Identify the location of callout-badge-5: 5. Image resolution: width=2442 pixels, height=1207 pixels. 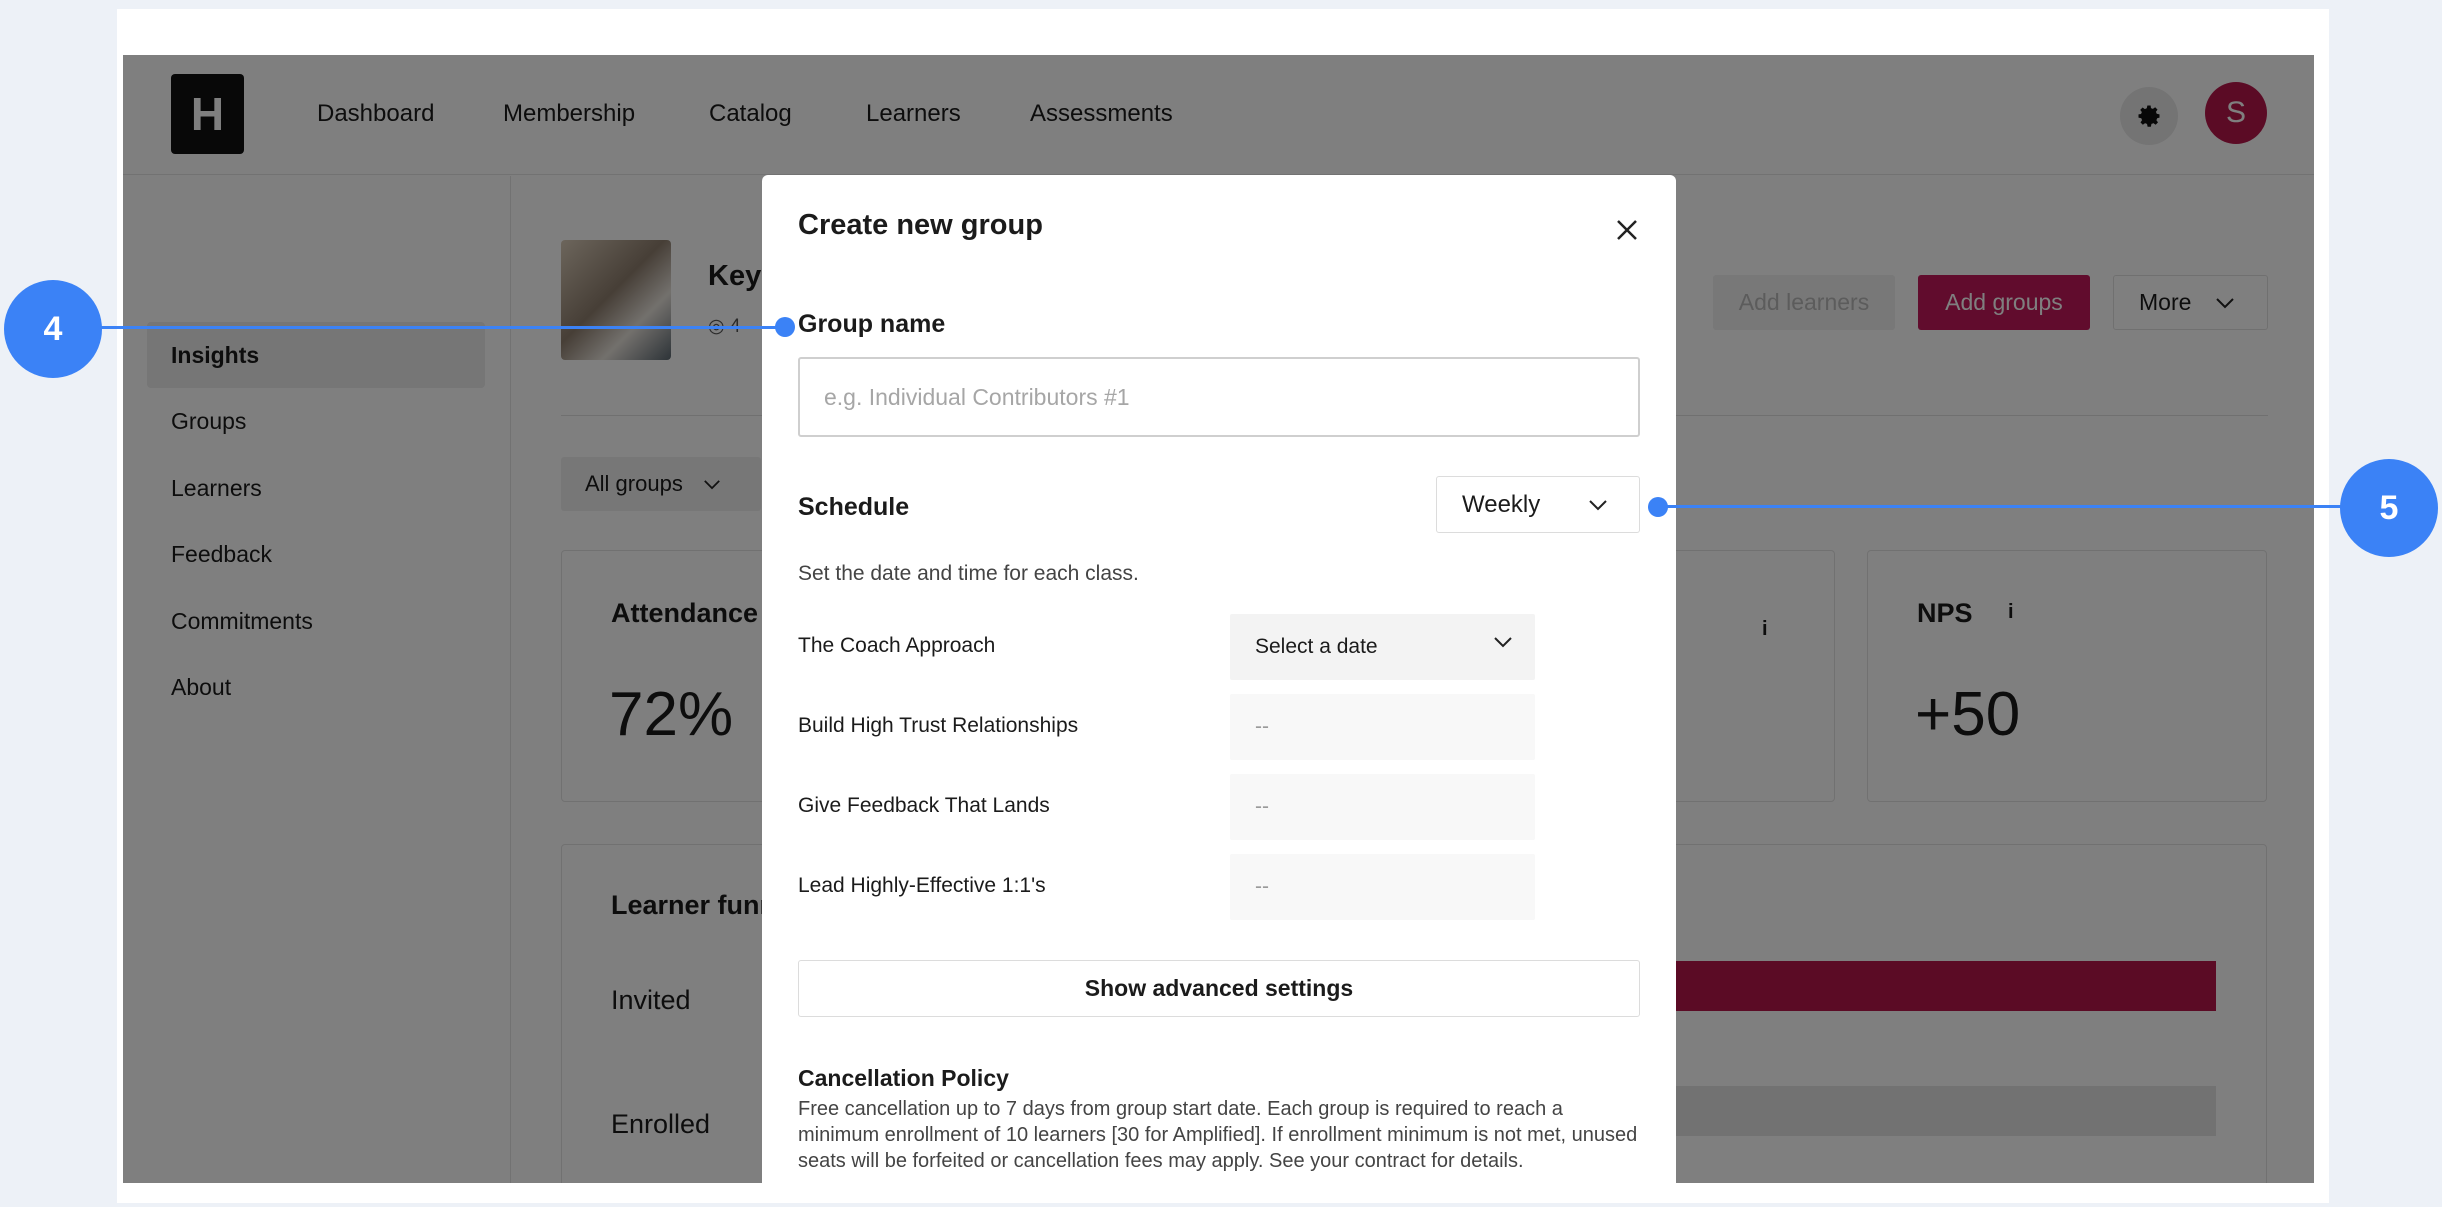
(2389, 508).